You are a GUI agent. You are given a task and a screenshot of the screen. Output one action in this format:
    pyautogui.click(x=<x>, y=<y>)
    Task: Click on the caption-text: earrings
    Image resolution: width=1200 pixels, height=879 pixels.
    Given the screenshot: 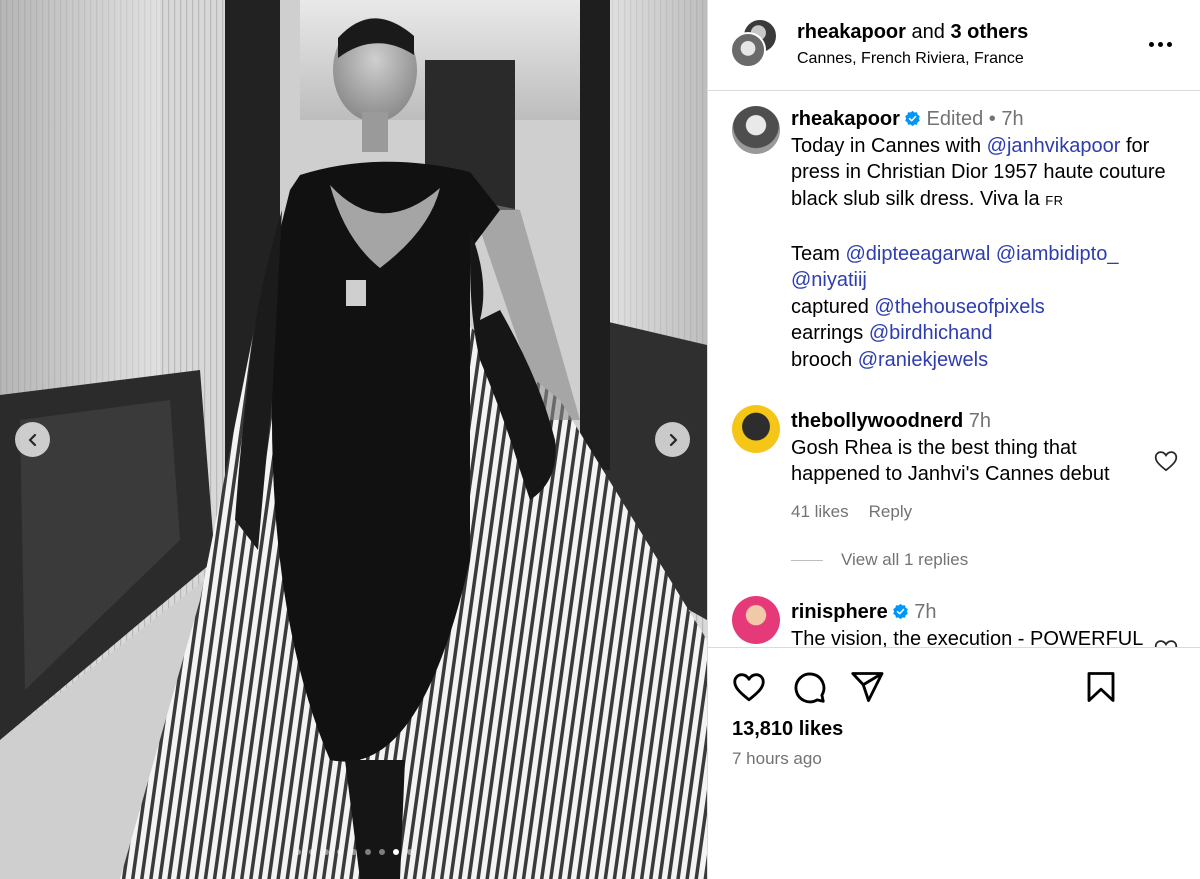 What is the action you would take?
    pyautogui.click(x=830, y=333)
    